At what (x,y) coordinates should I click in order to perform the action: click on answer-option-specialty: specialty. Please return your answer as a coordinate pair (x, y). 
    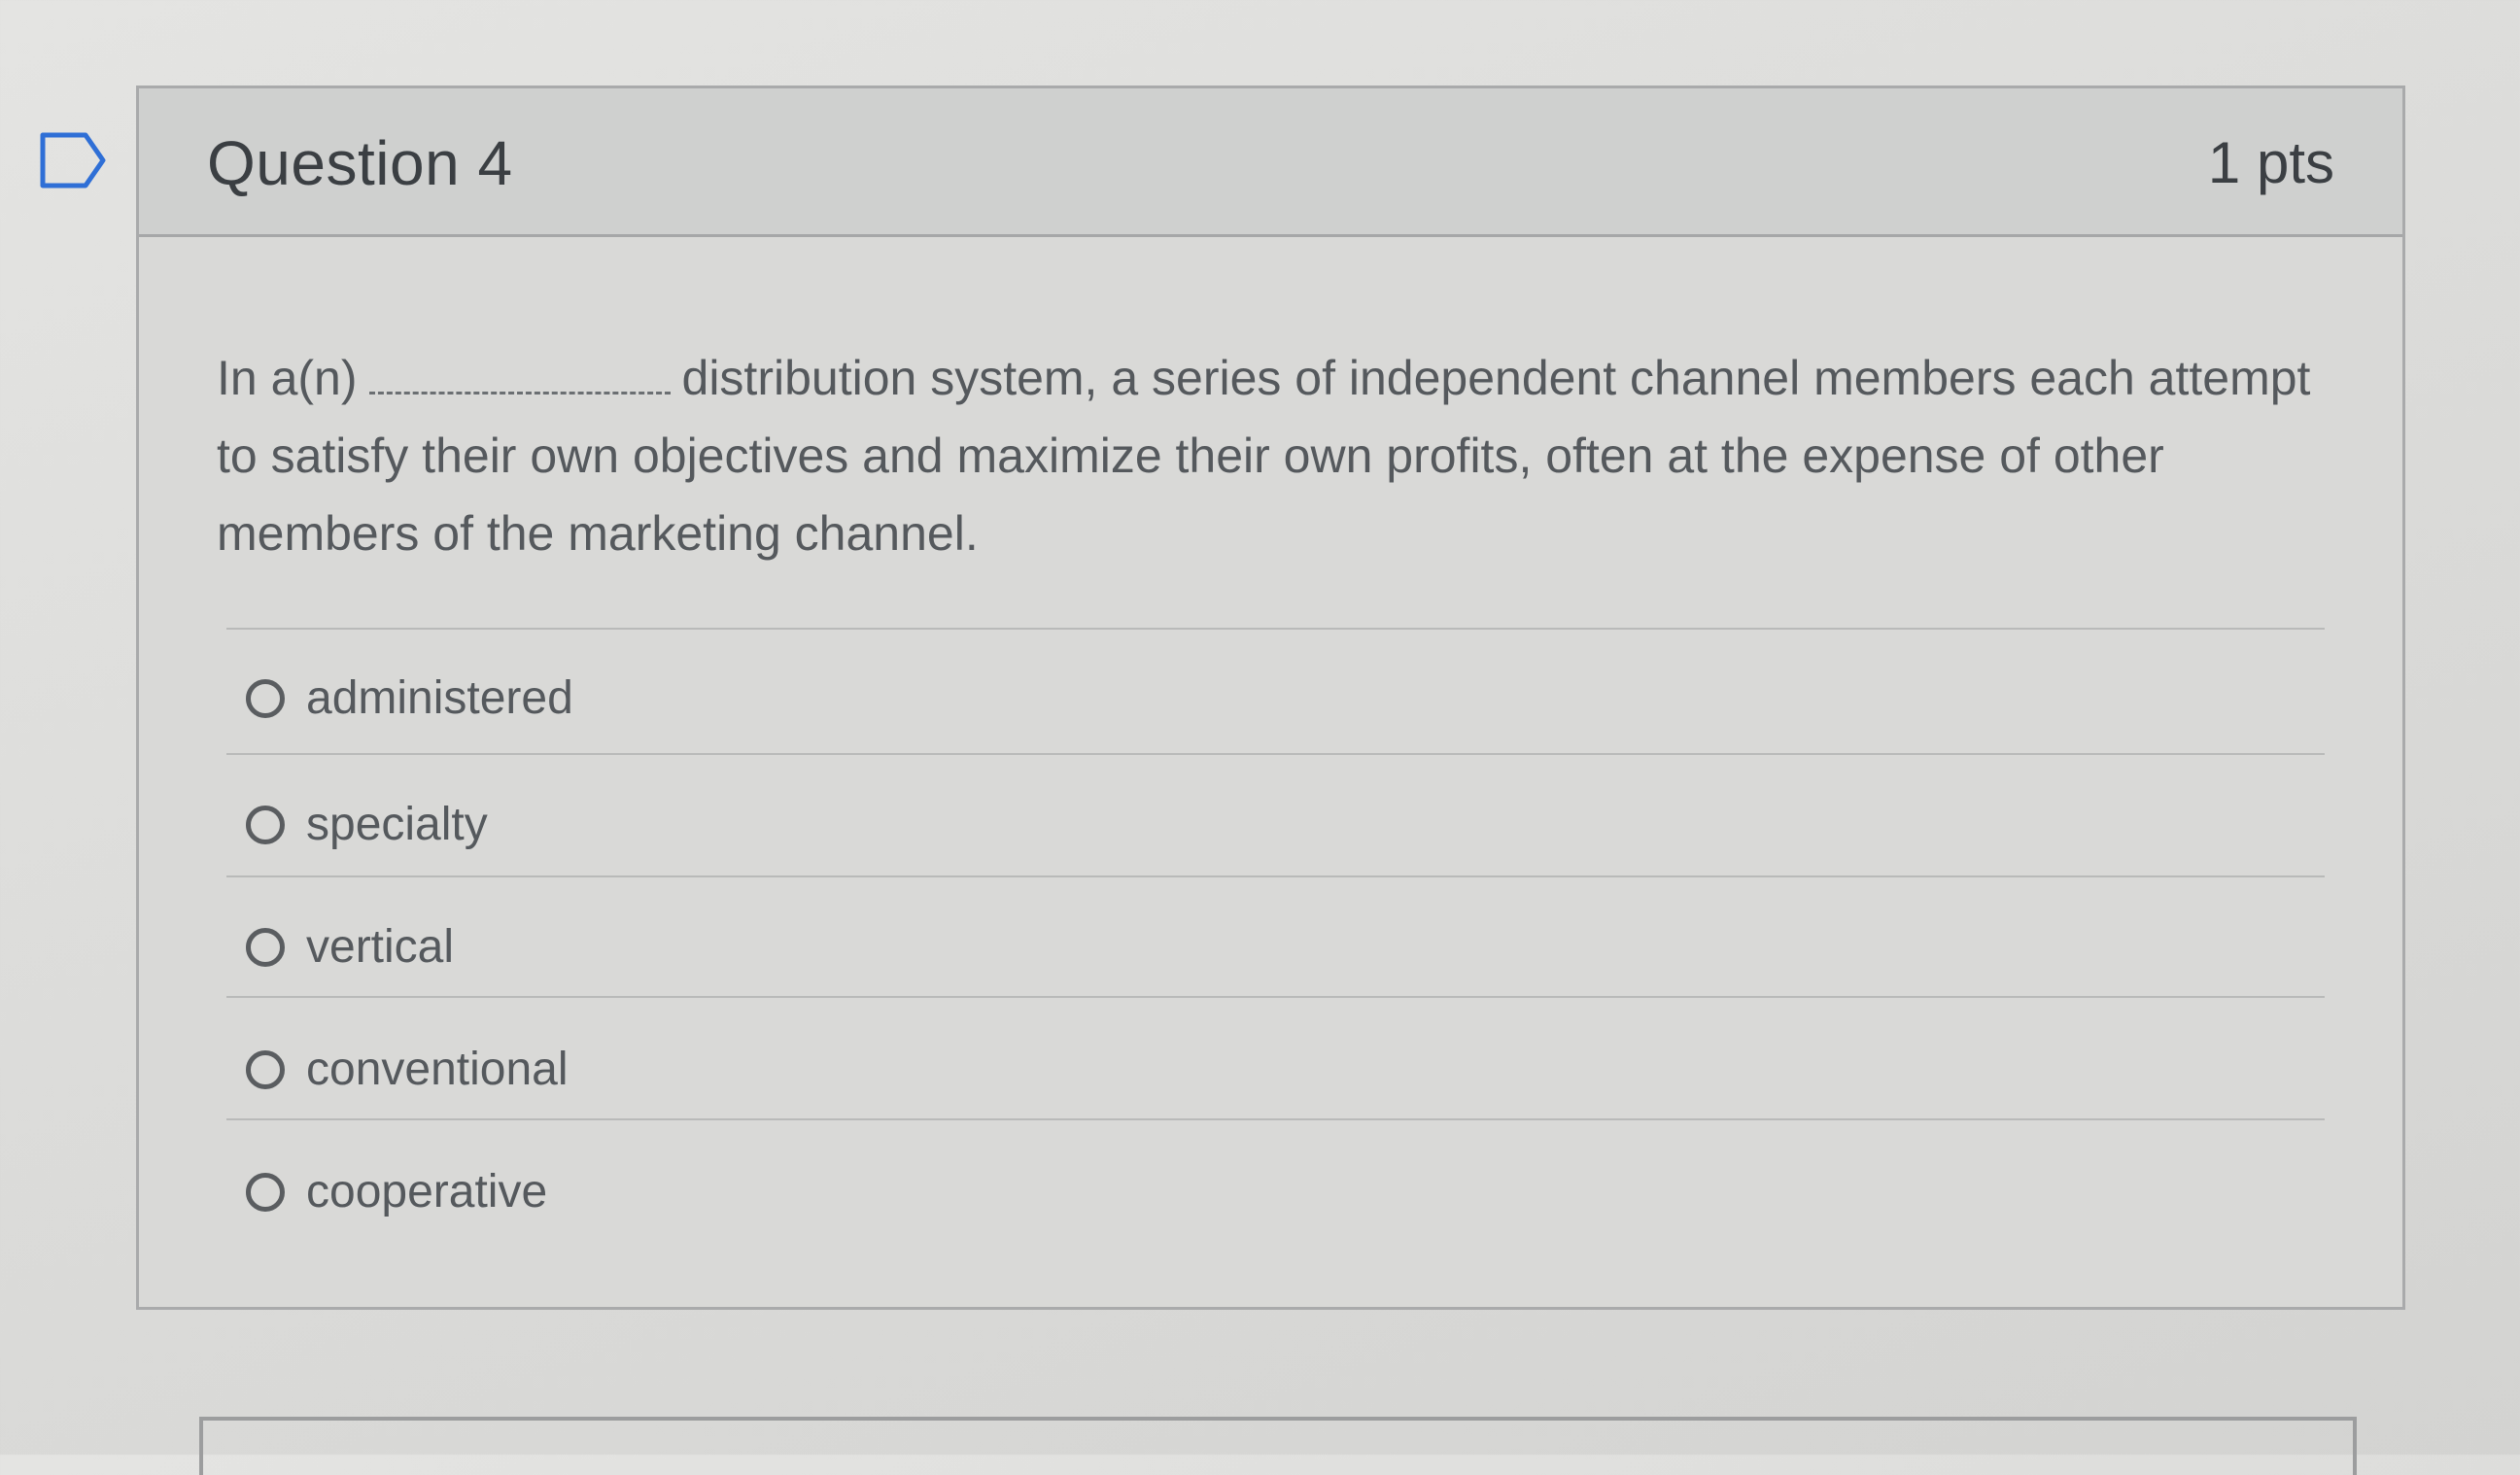
    Looking at the image, I should click on (367, 824).